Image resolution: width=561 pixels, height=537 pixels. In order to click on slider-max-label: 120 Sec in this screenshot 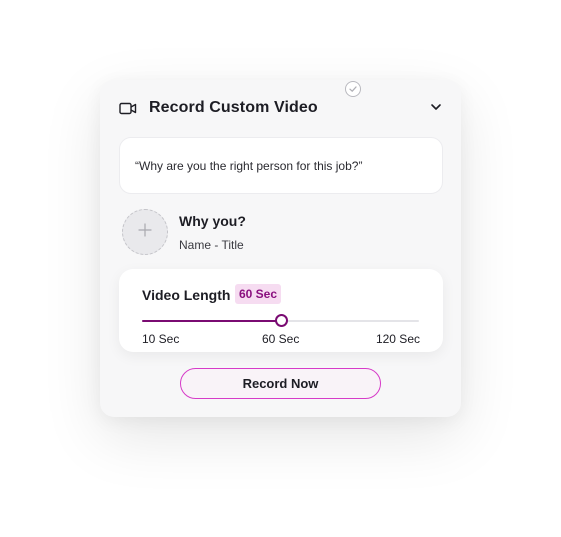, I will do `click(397, 339)`.